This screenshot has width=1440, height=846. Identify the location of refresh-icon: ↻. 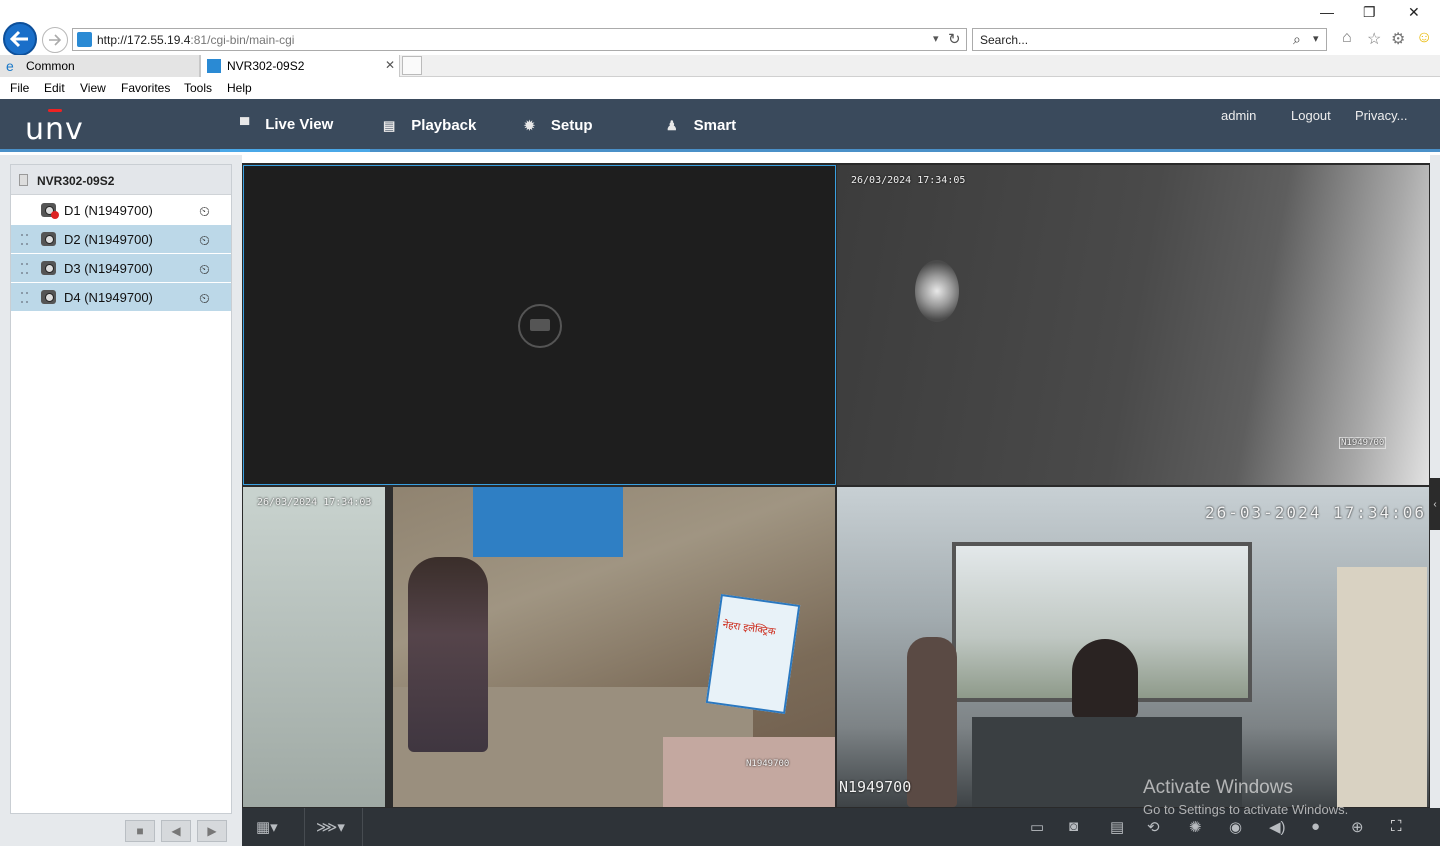
(954, 39).